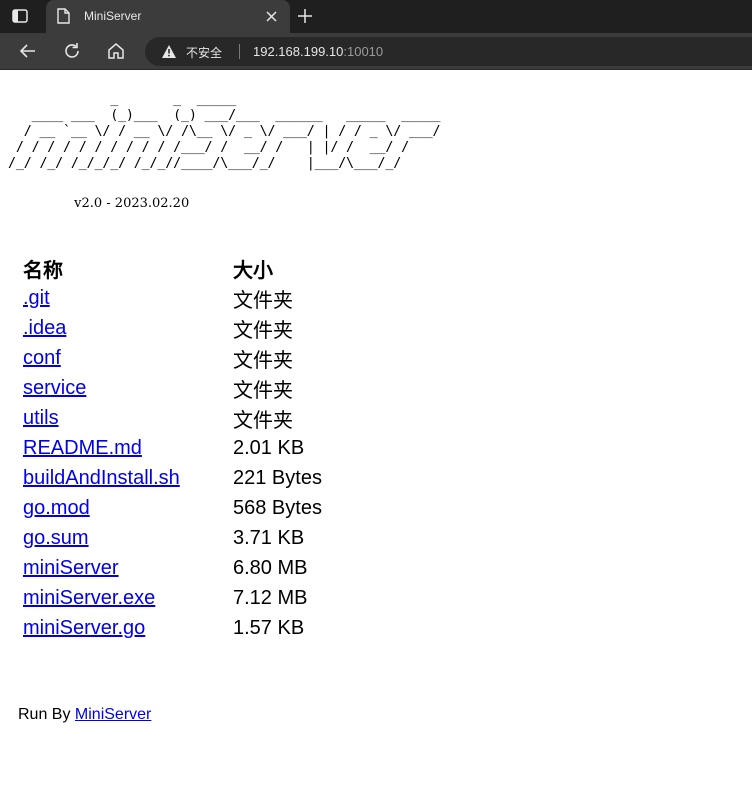 This screenshot has height=789, width=752. What do you see at coordinates (36, 298) in the screenshot?
I see `file-link: .git` at bounding box center [36, 298].